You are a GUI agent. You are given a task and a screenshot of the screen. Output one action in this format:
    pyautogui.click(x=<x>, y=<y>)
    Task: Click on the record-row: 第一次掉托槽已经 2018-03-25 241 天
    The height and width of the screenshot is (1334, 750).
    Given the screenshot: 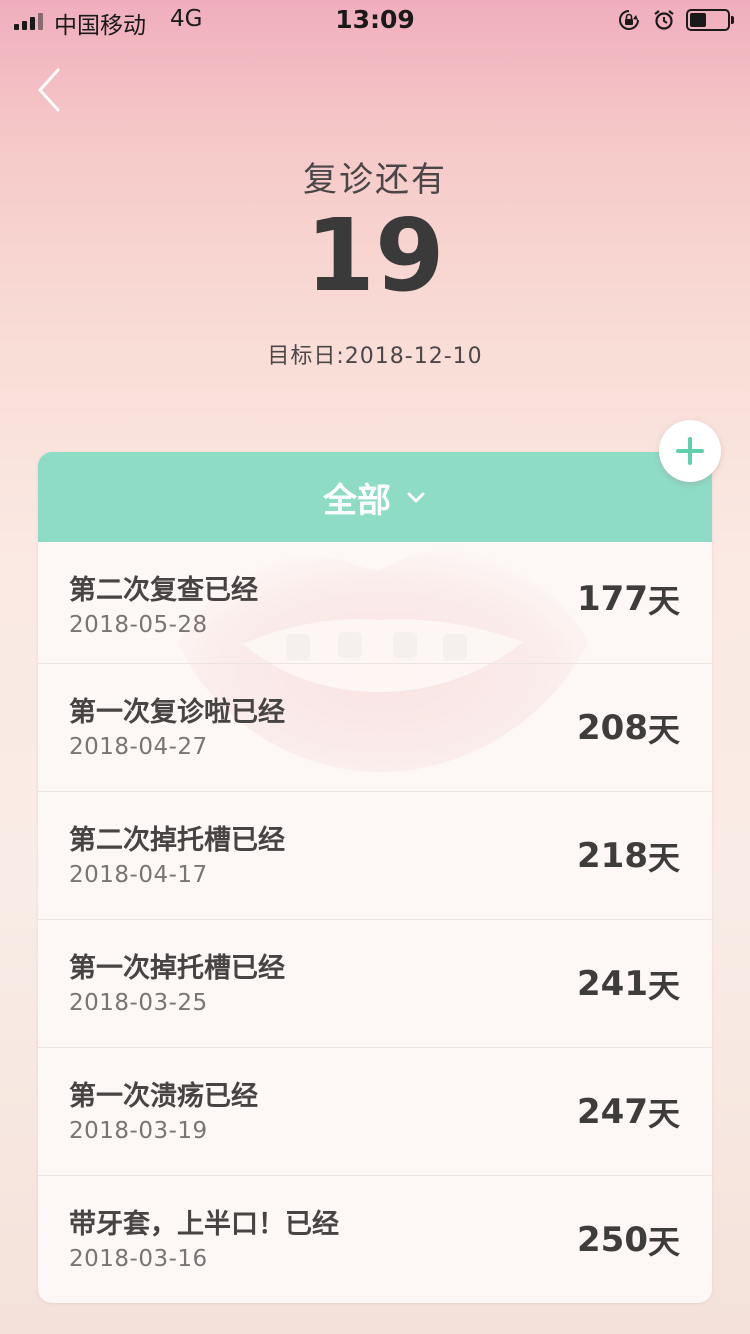 What is the action you would take?
    pyautogui.click(x=375, y=984)
    